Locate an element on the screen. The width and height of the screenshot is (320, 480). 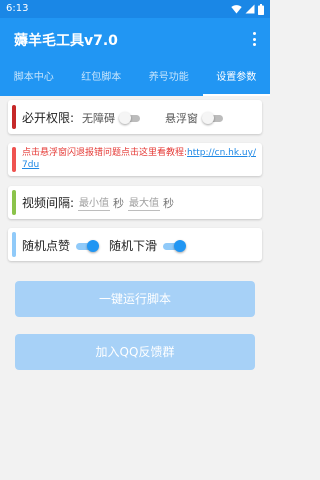
tab-red-packet-script: 红包脚本 is located at coordinates (102, 78).